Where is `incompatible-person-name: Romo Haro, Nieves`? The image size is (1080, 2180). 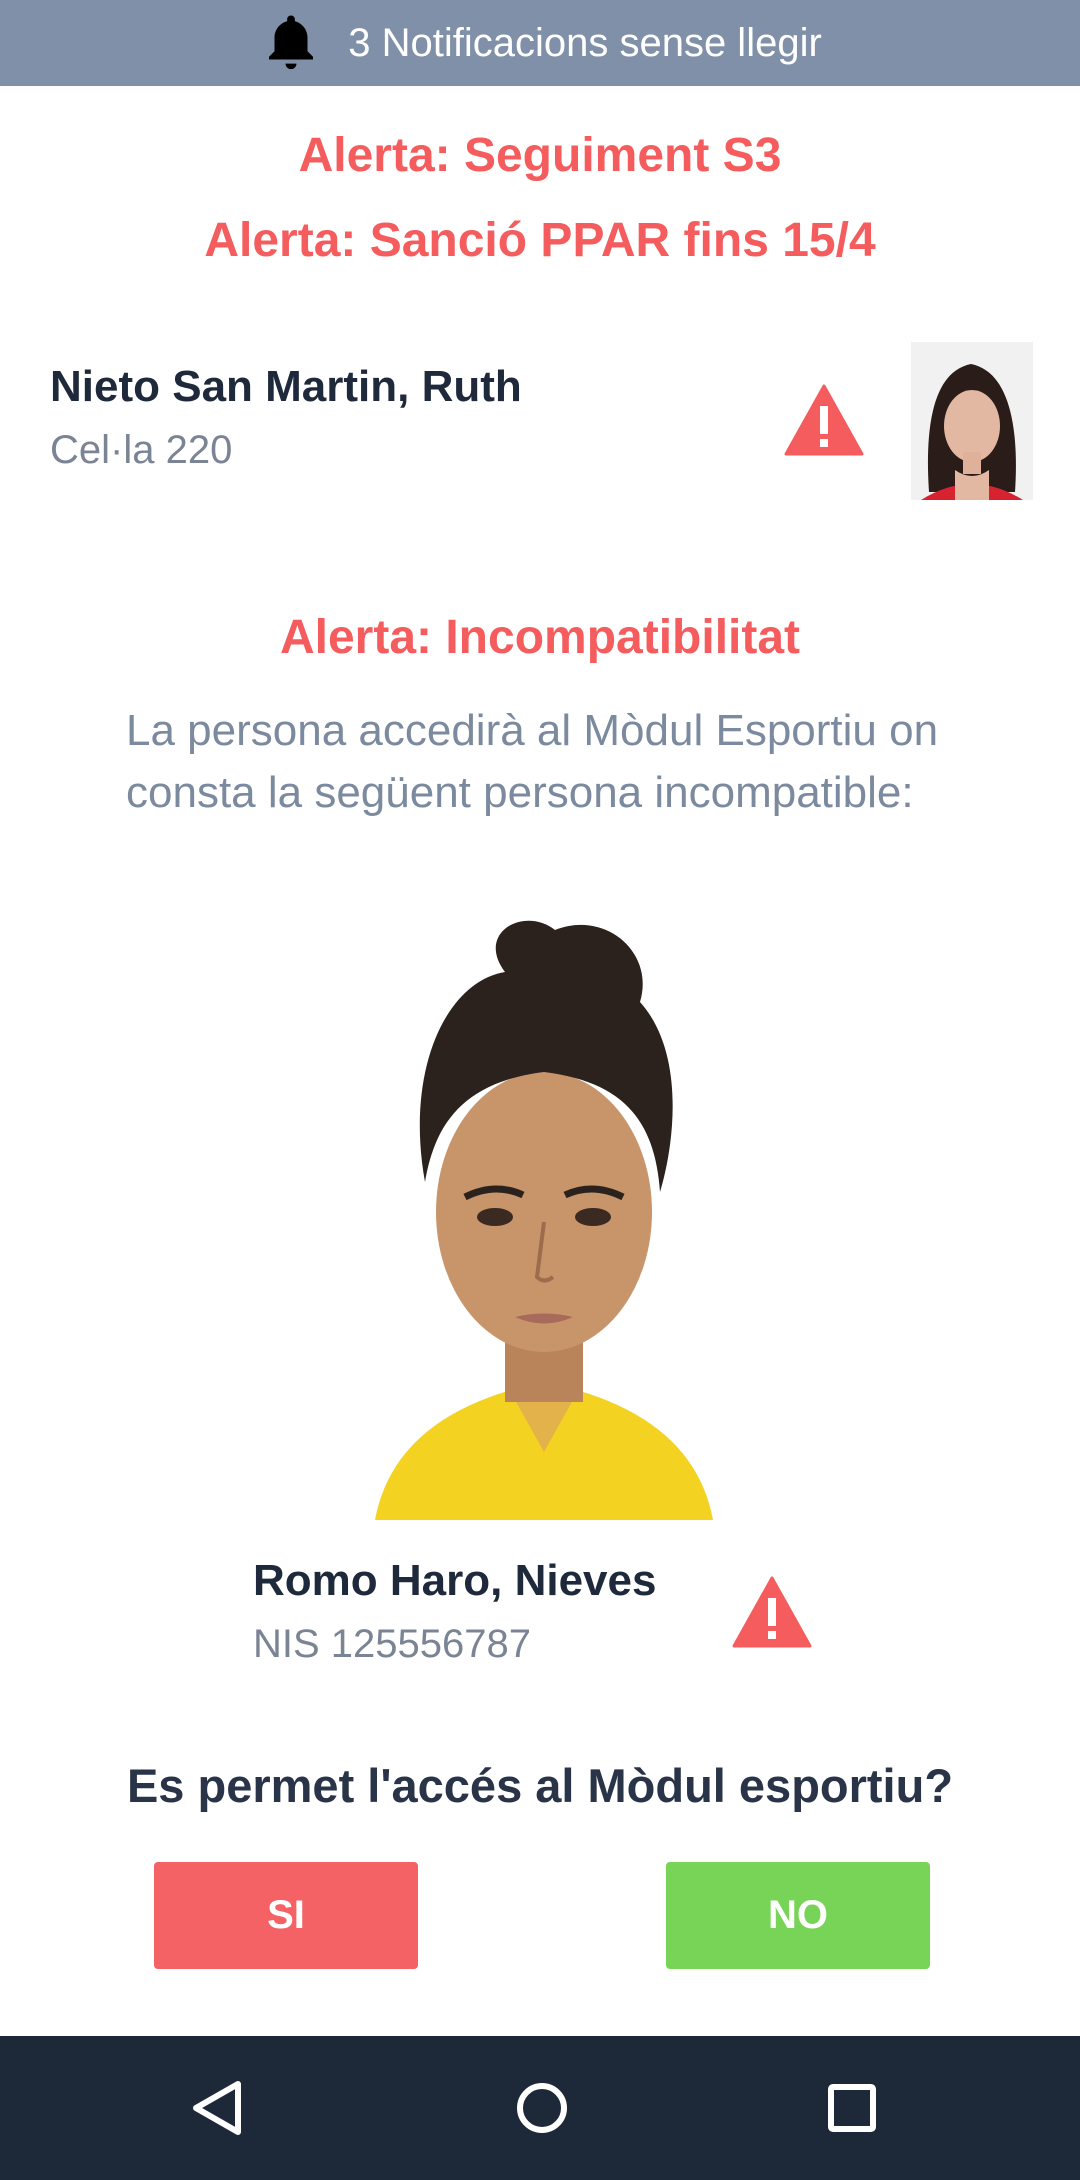 incompatible-person-name: Romo Haro, Nieves is located at coordinates (455, 1580).